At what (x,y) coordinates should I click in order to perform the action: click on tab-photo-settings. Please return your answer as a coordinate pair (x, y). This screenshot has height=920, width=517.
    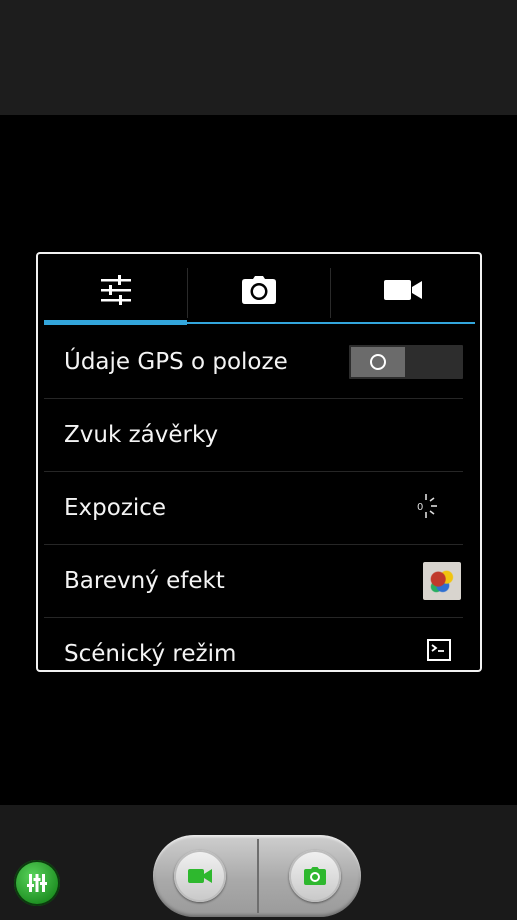
    Looking at the image, I should click on (258, 290).